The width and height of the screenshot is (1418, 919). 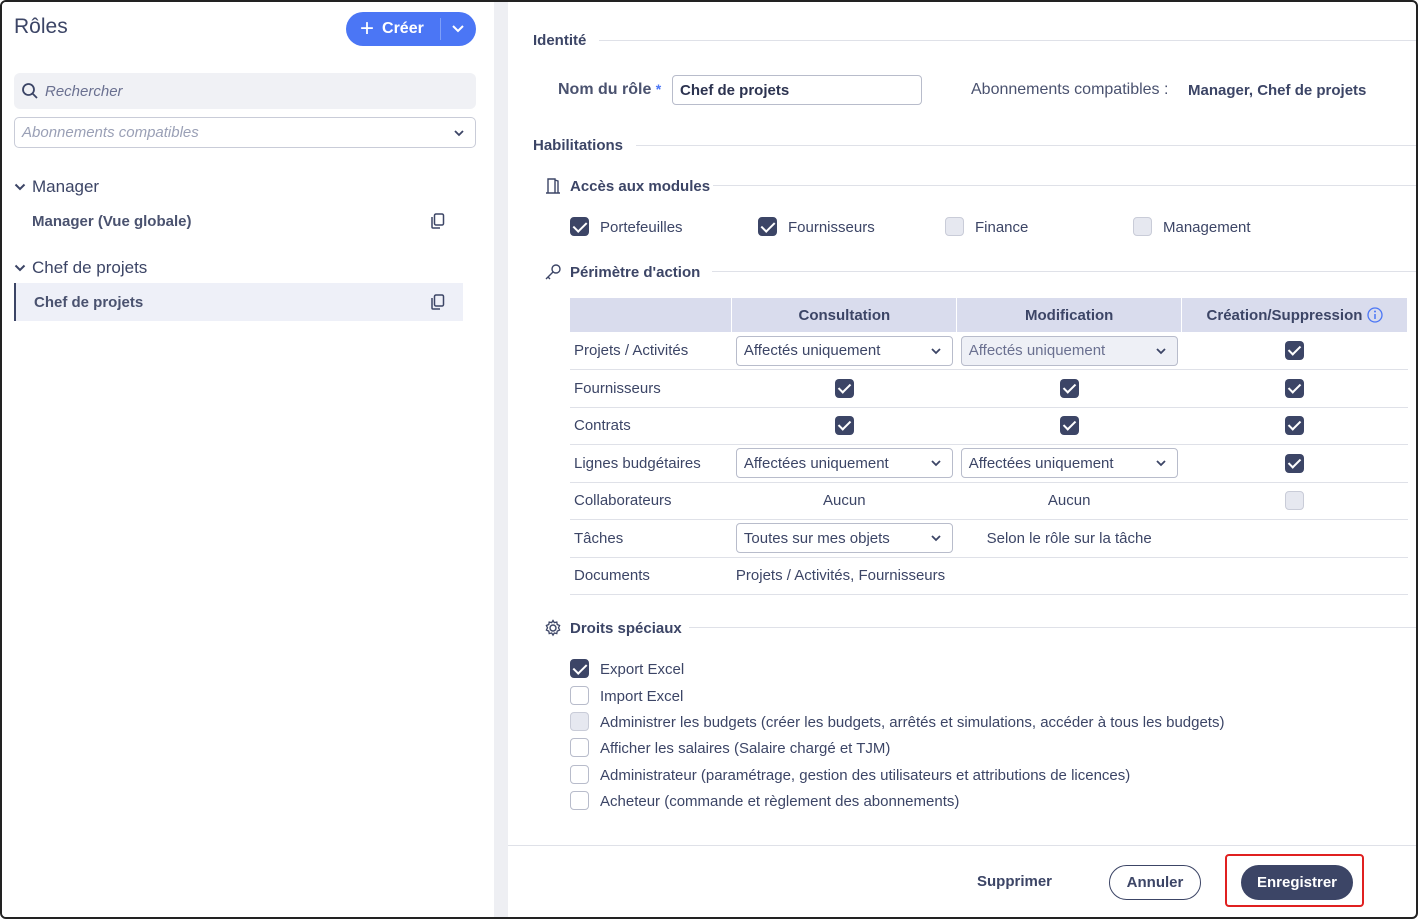 I want to click on role-item-chef-de-projets: Chef de projets, so click(x=238, y=302).